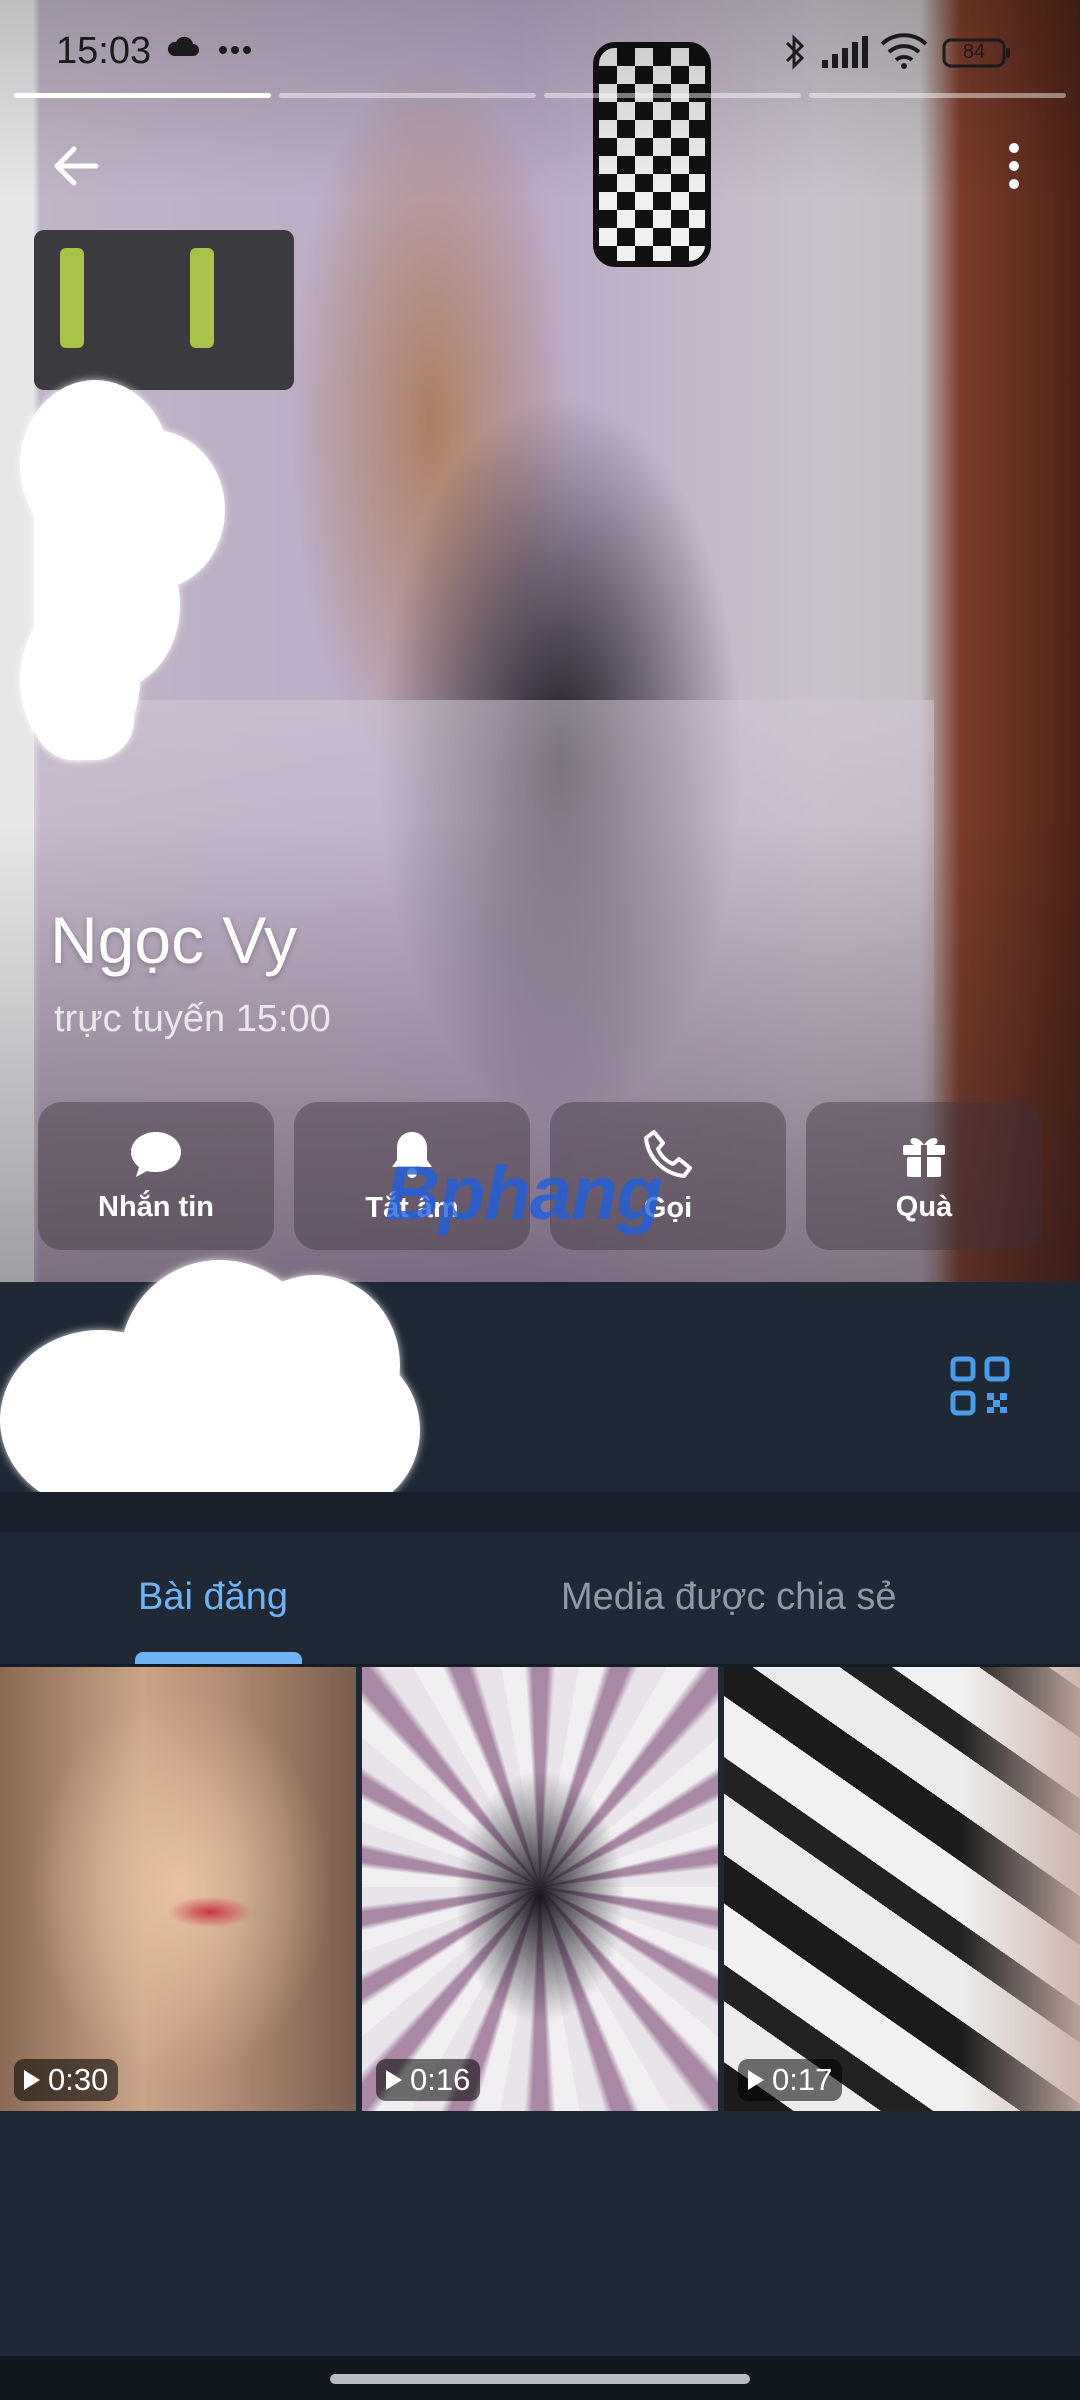 The width and height of the screenshot is (1080, 2400). Describe the element at coordinates (213, 1597) in the screenshot. I see `tab-posts: Bài đăng` at that location.